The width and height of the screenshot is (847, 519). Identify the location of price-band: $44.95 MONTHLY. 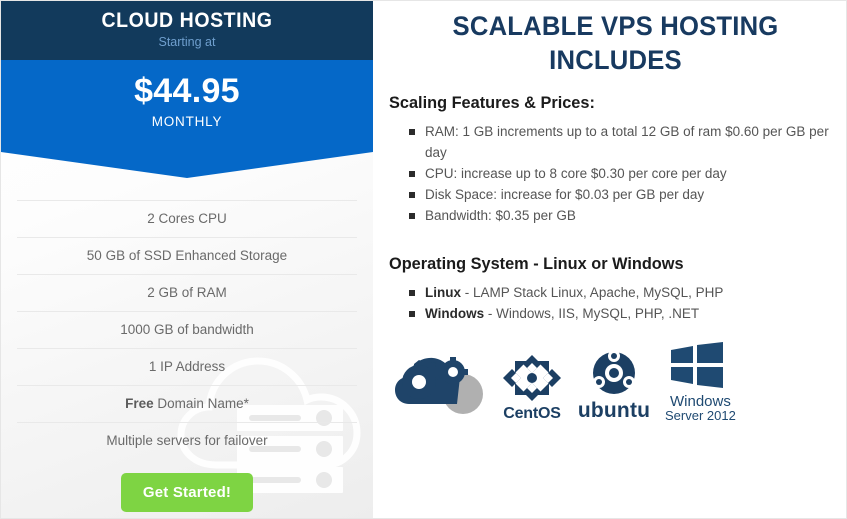
(187, 119).